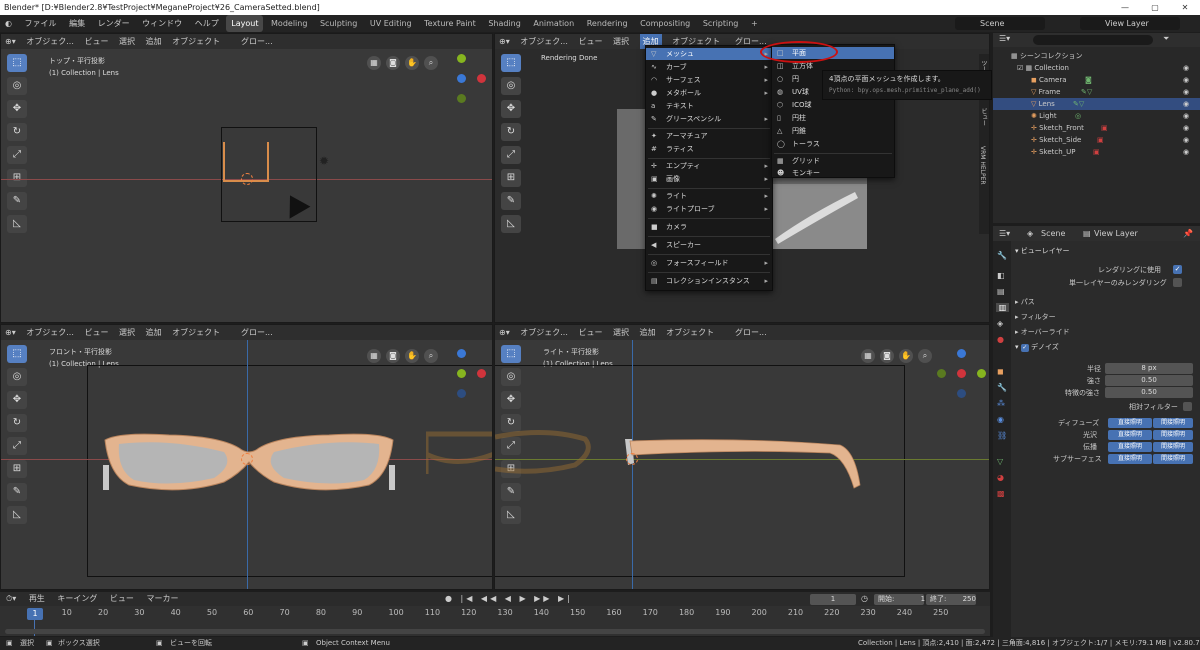 This screenshot has height=650, width=1200. What do you see at coordinates (338, 23) in the screenshot?
I see `tab-sculpting: Sculpting` at bounding box center [338, 23].